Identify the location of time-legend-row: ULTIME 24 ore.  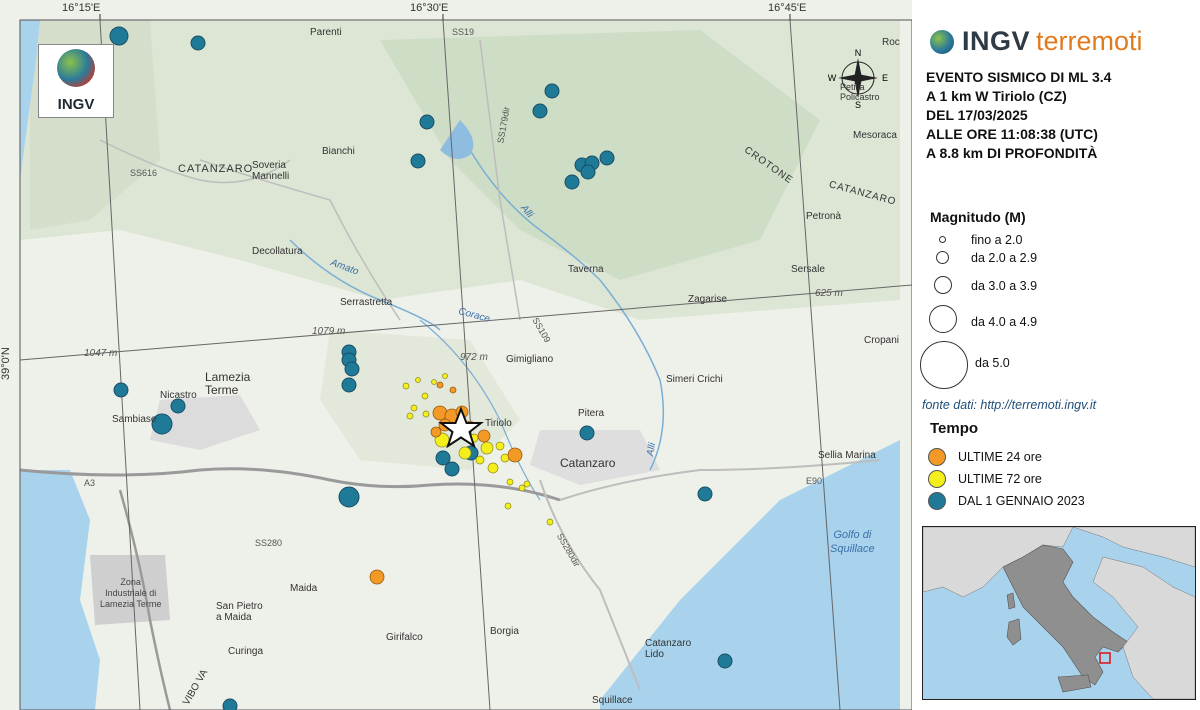
(985, 457).